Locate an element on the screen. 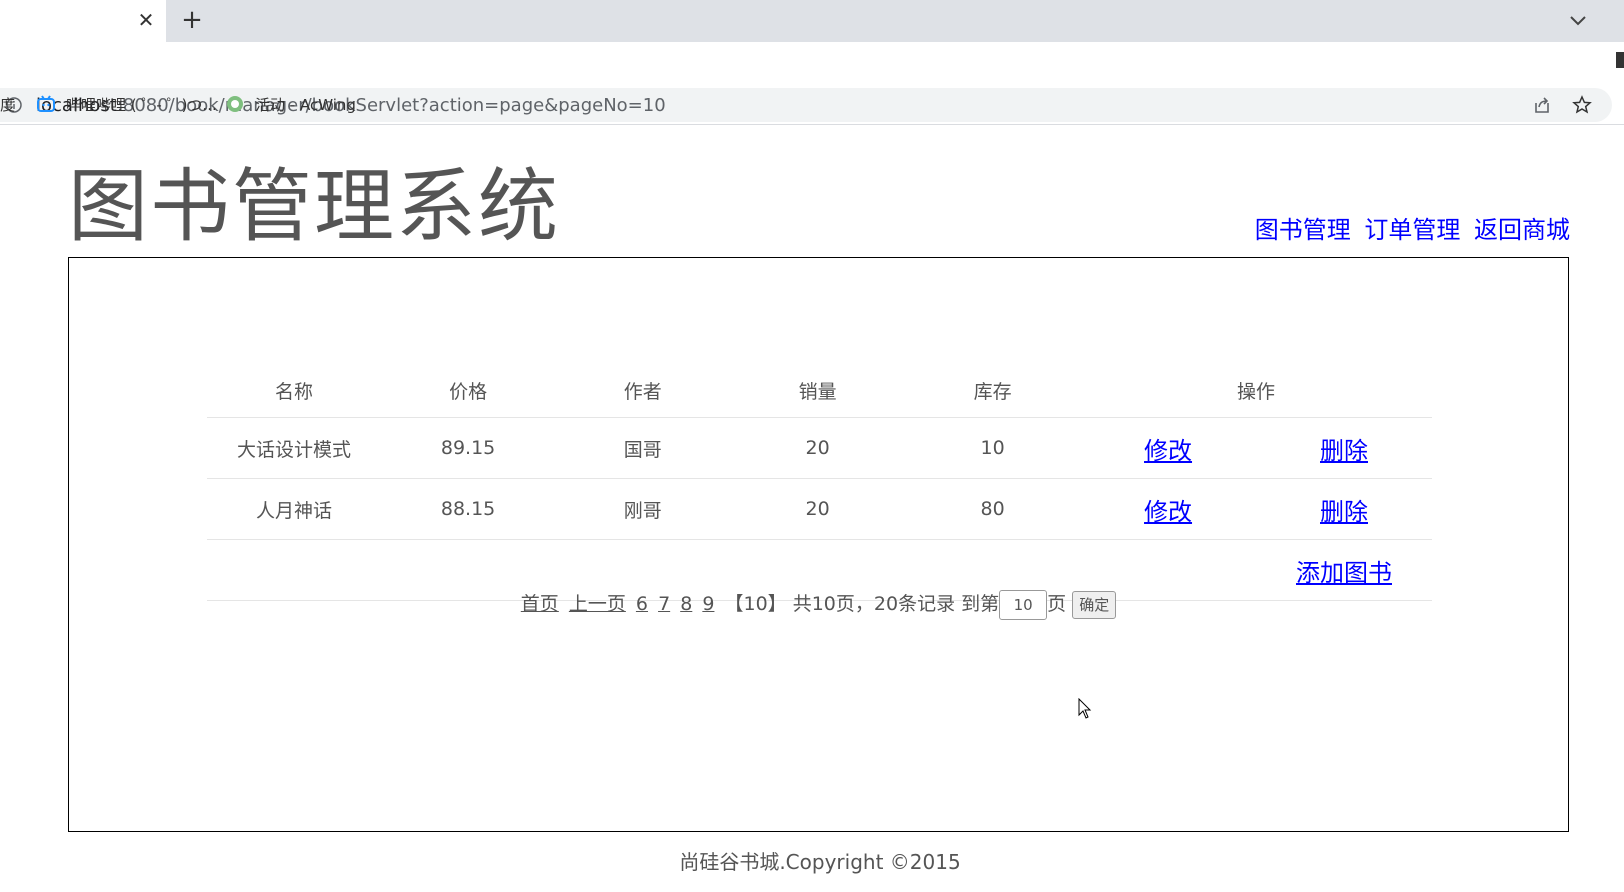 The width and height of the screenshot is (1624, 892). page-link-9: 9 is located at coordinates (708, 604).